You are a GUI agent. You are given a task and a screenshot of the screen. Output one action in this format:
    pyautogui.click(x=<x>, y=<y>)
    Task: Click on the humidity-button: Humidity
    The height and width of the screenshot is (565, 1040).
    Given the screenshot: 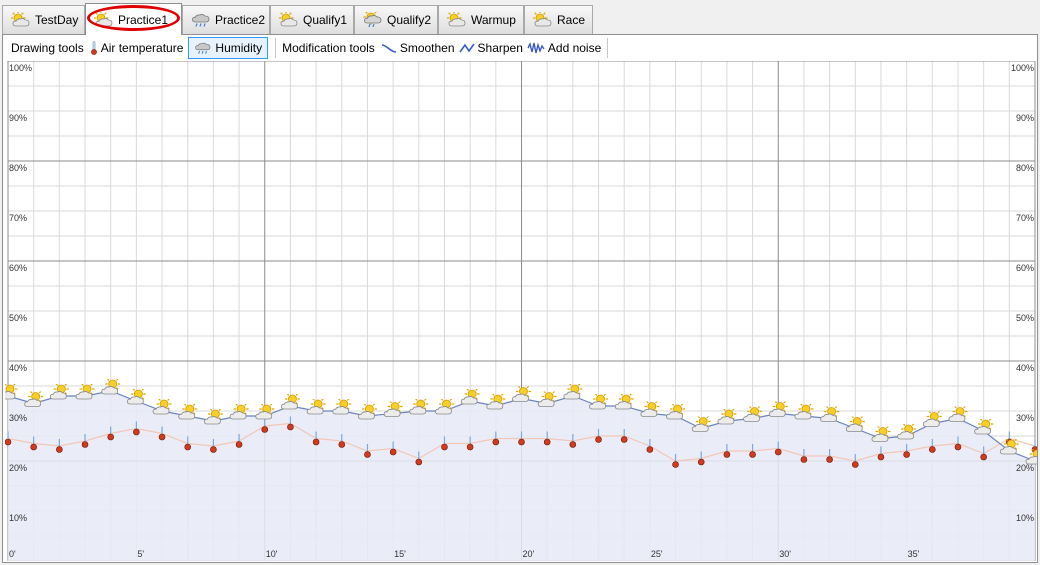 What is the action you would take?
    pyautogui.click(x=228, y=48)
    